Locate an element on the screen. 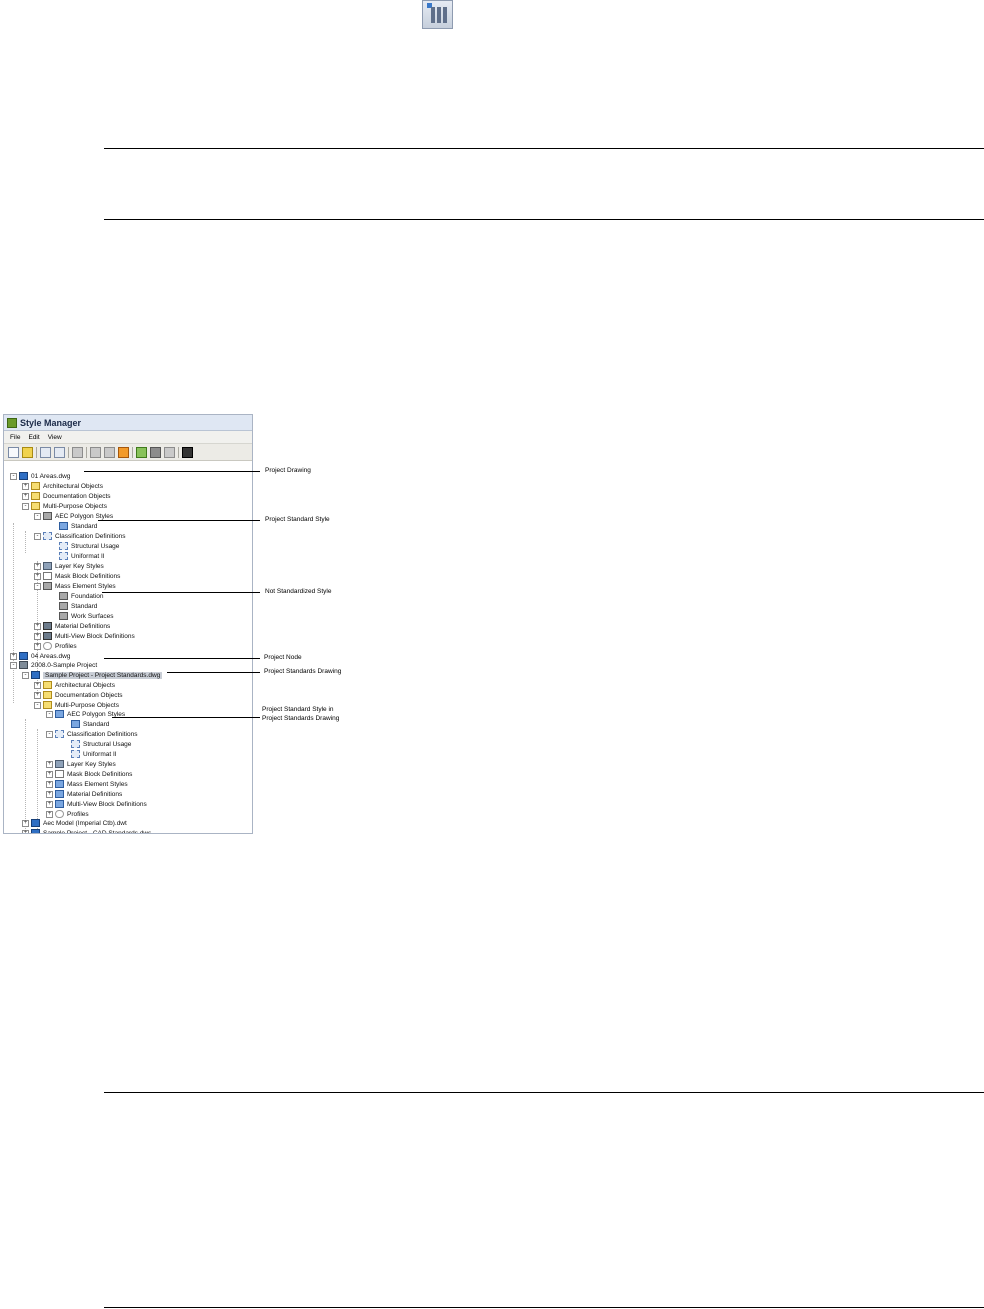 This screenshot has width=984, height=1309. tree-node: - 01 Areas.dwg is located at coordinates (40, 476).